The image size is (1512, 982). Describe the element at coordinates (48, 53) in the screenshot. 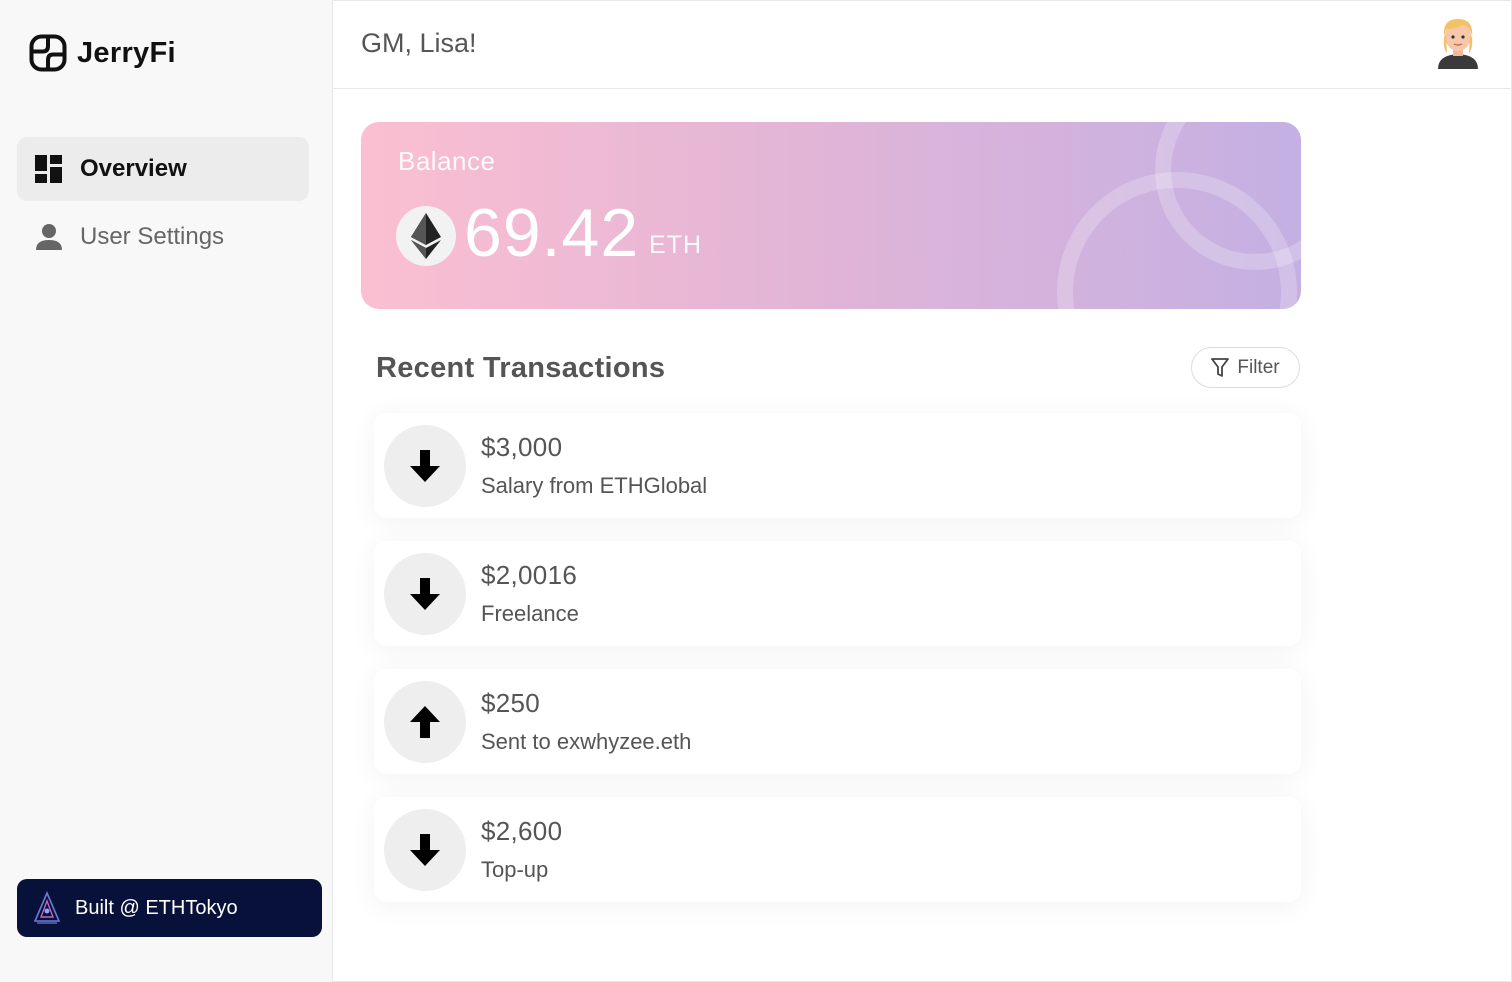

I see `jerryfi-logo-icon` at that location.